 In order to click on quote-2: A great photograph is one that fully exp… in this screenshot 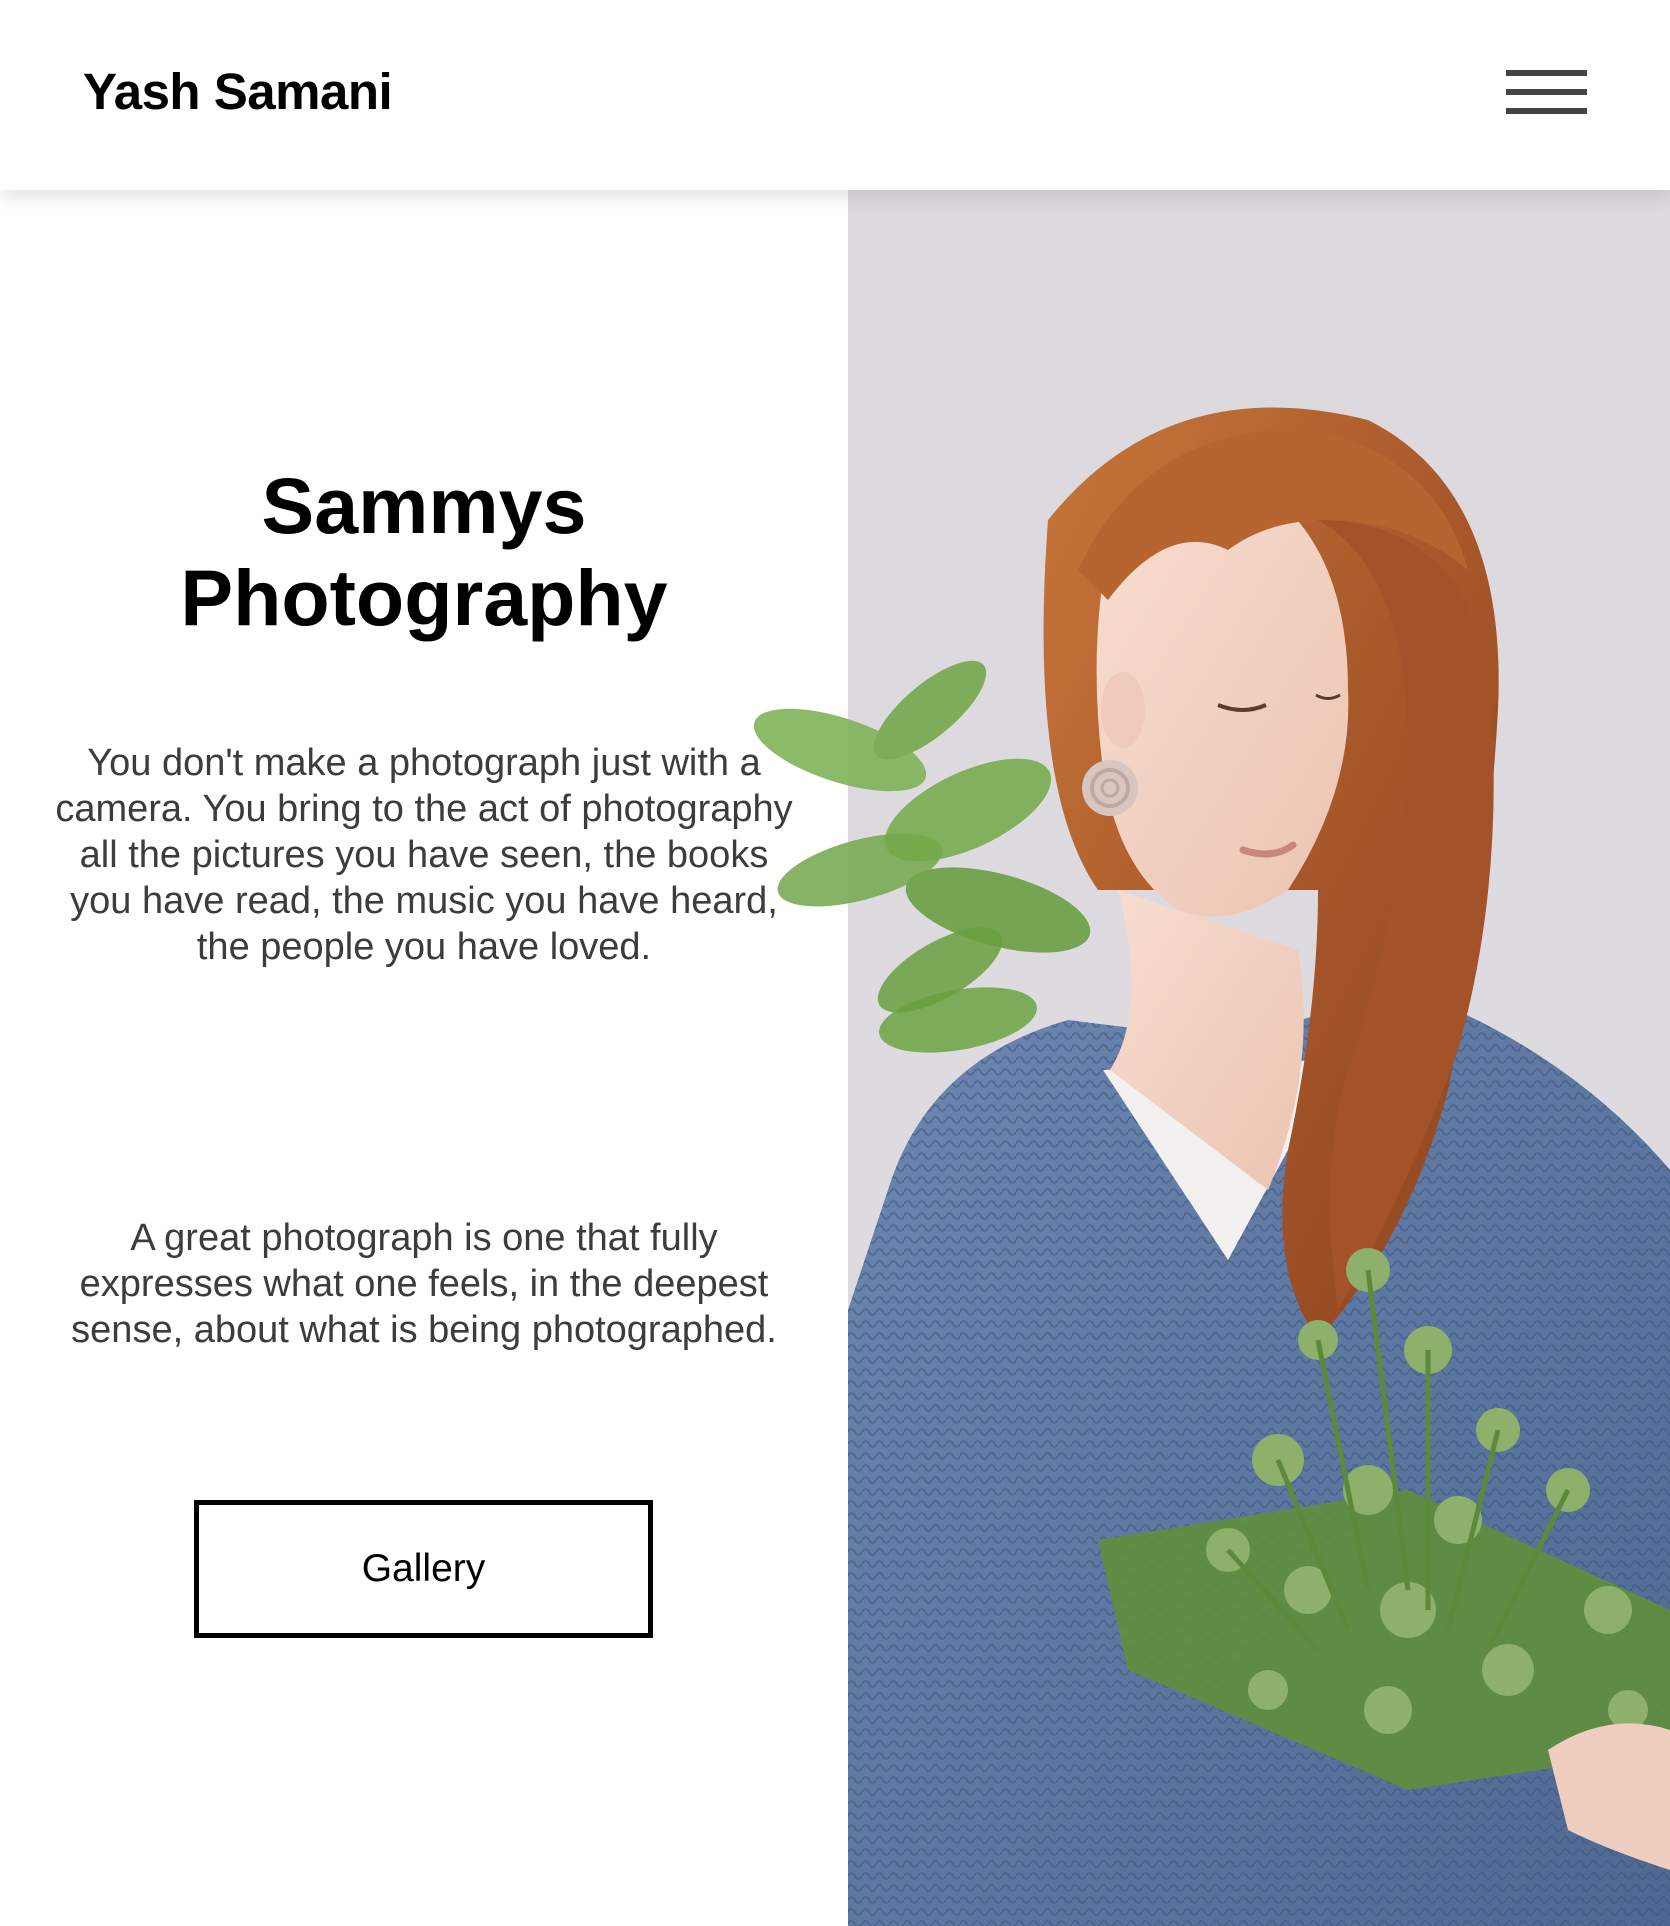, I will do `click(424, 1284)`.